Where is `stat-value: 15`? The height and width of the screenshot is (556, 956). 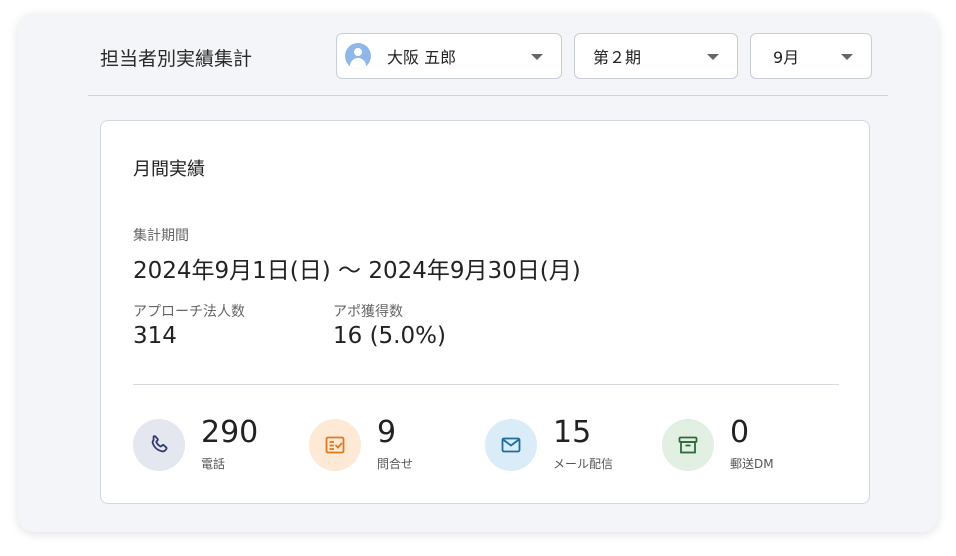 stat-value: 15 is located at coordinates (572, 432).